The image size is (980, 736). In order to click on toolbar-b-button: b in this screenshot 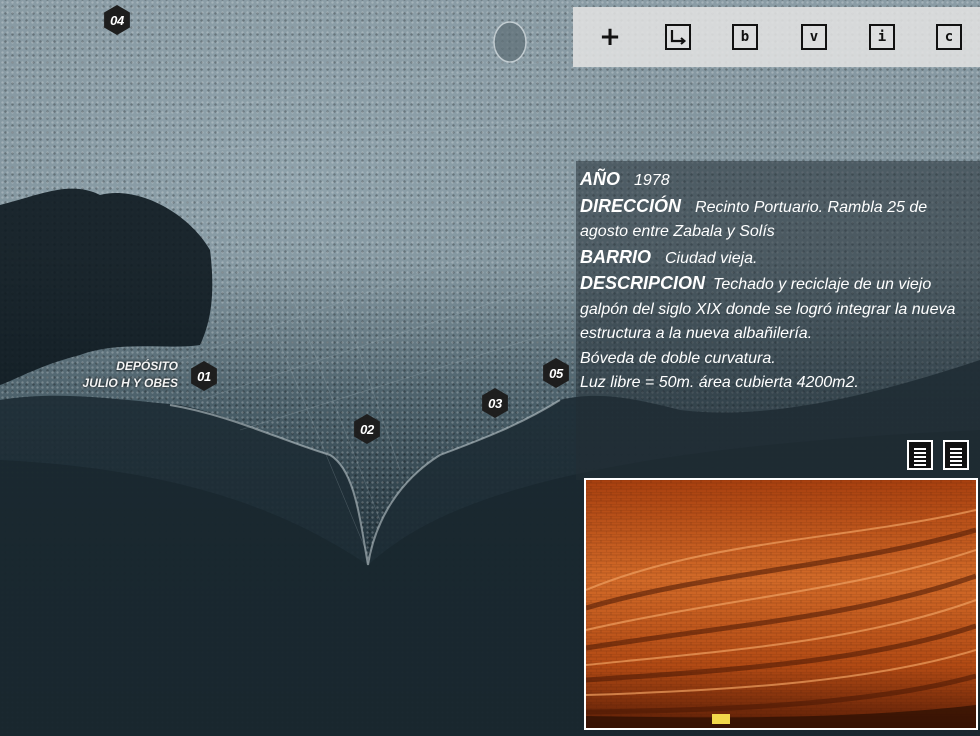, I will do `click(745, 37)`.